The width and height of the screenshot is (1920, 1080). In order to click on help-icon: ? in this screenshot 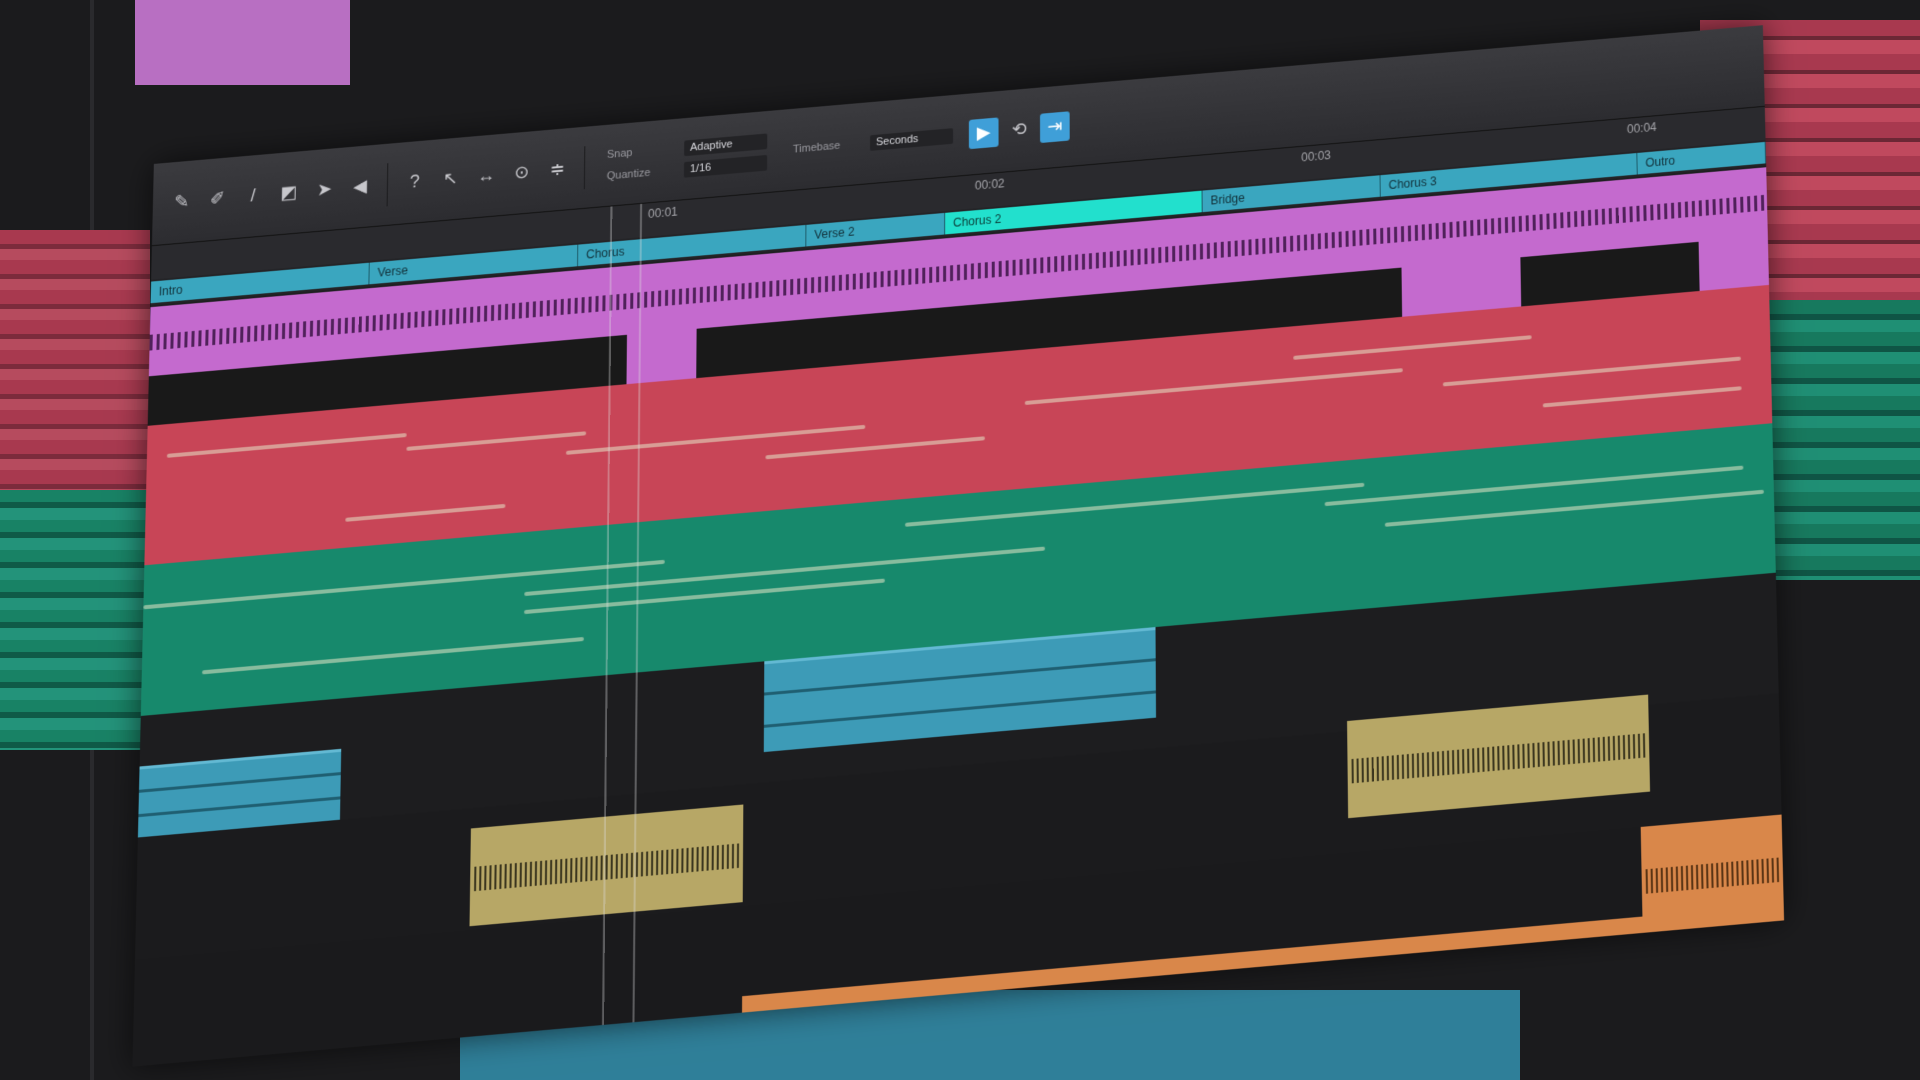, I will do `click(415, 182)`.